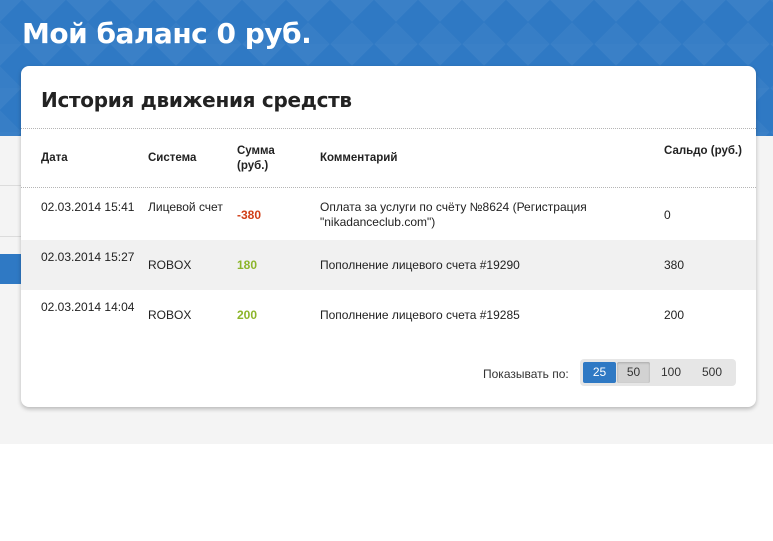  What do you see at coordinates (712, 372) in the screenshot?
I see `page-size-option-500: 500` at bounding box center [712, 372].